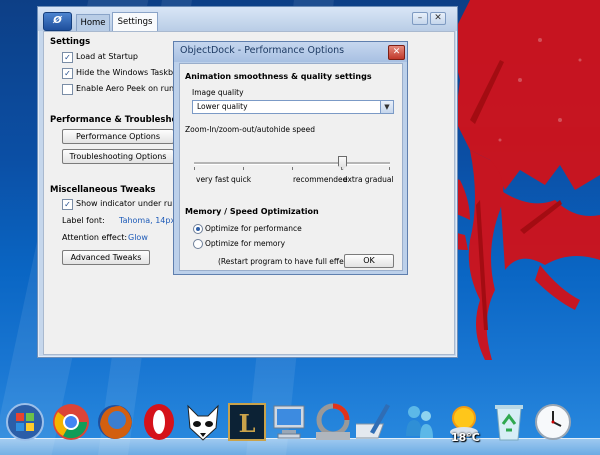  What do you see at coordinates (115, 422) in the screenshot?
I see `firefox-icon` at bounding box center [115, 422].